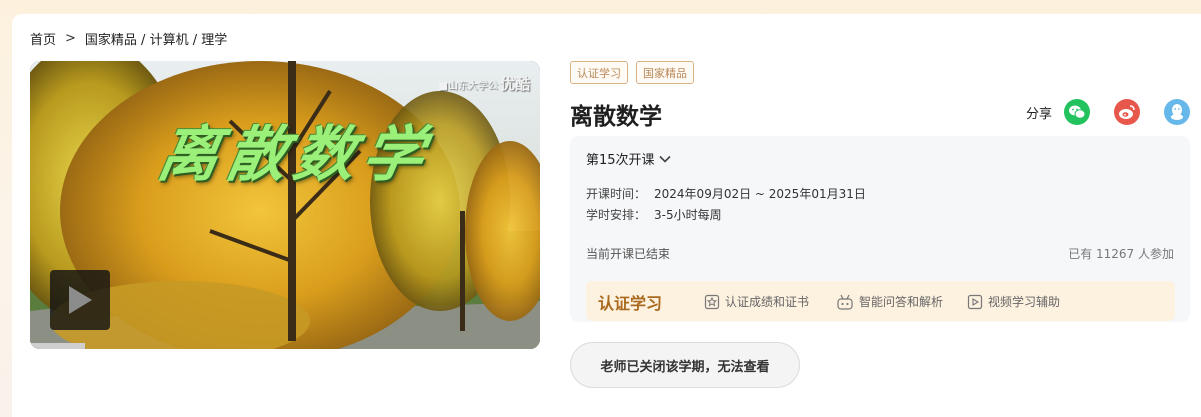 The height and width of the screenshot is (417, 1201). Describe the element at coordinates (1024, 302) in the screenshot. I see `feature-video-assist-label: 视频学习辅助` at that location.